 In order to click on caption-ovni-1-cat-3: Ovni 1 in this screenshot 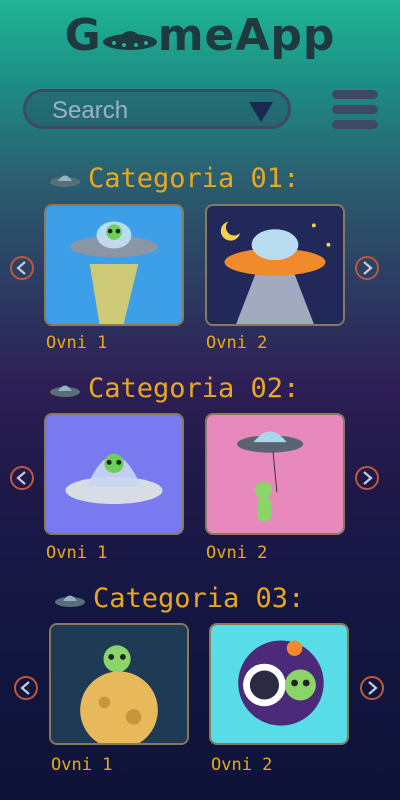, I will do `click(82, 765)`.